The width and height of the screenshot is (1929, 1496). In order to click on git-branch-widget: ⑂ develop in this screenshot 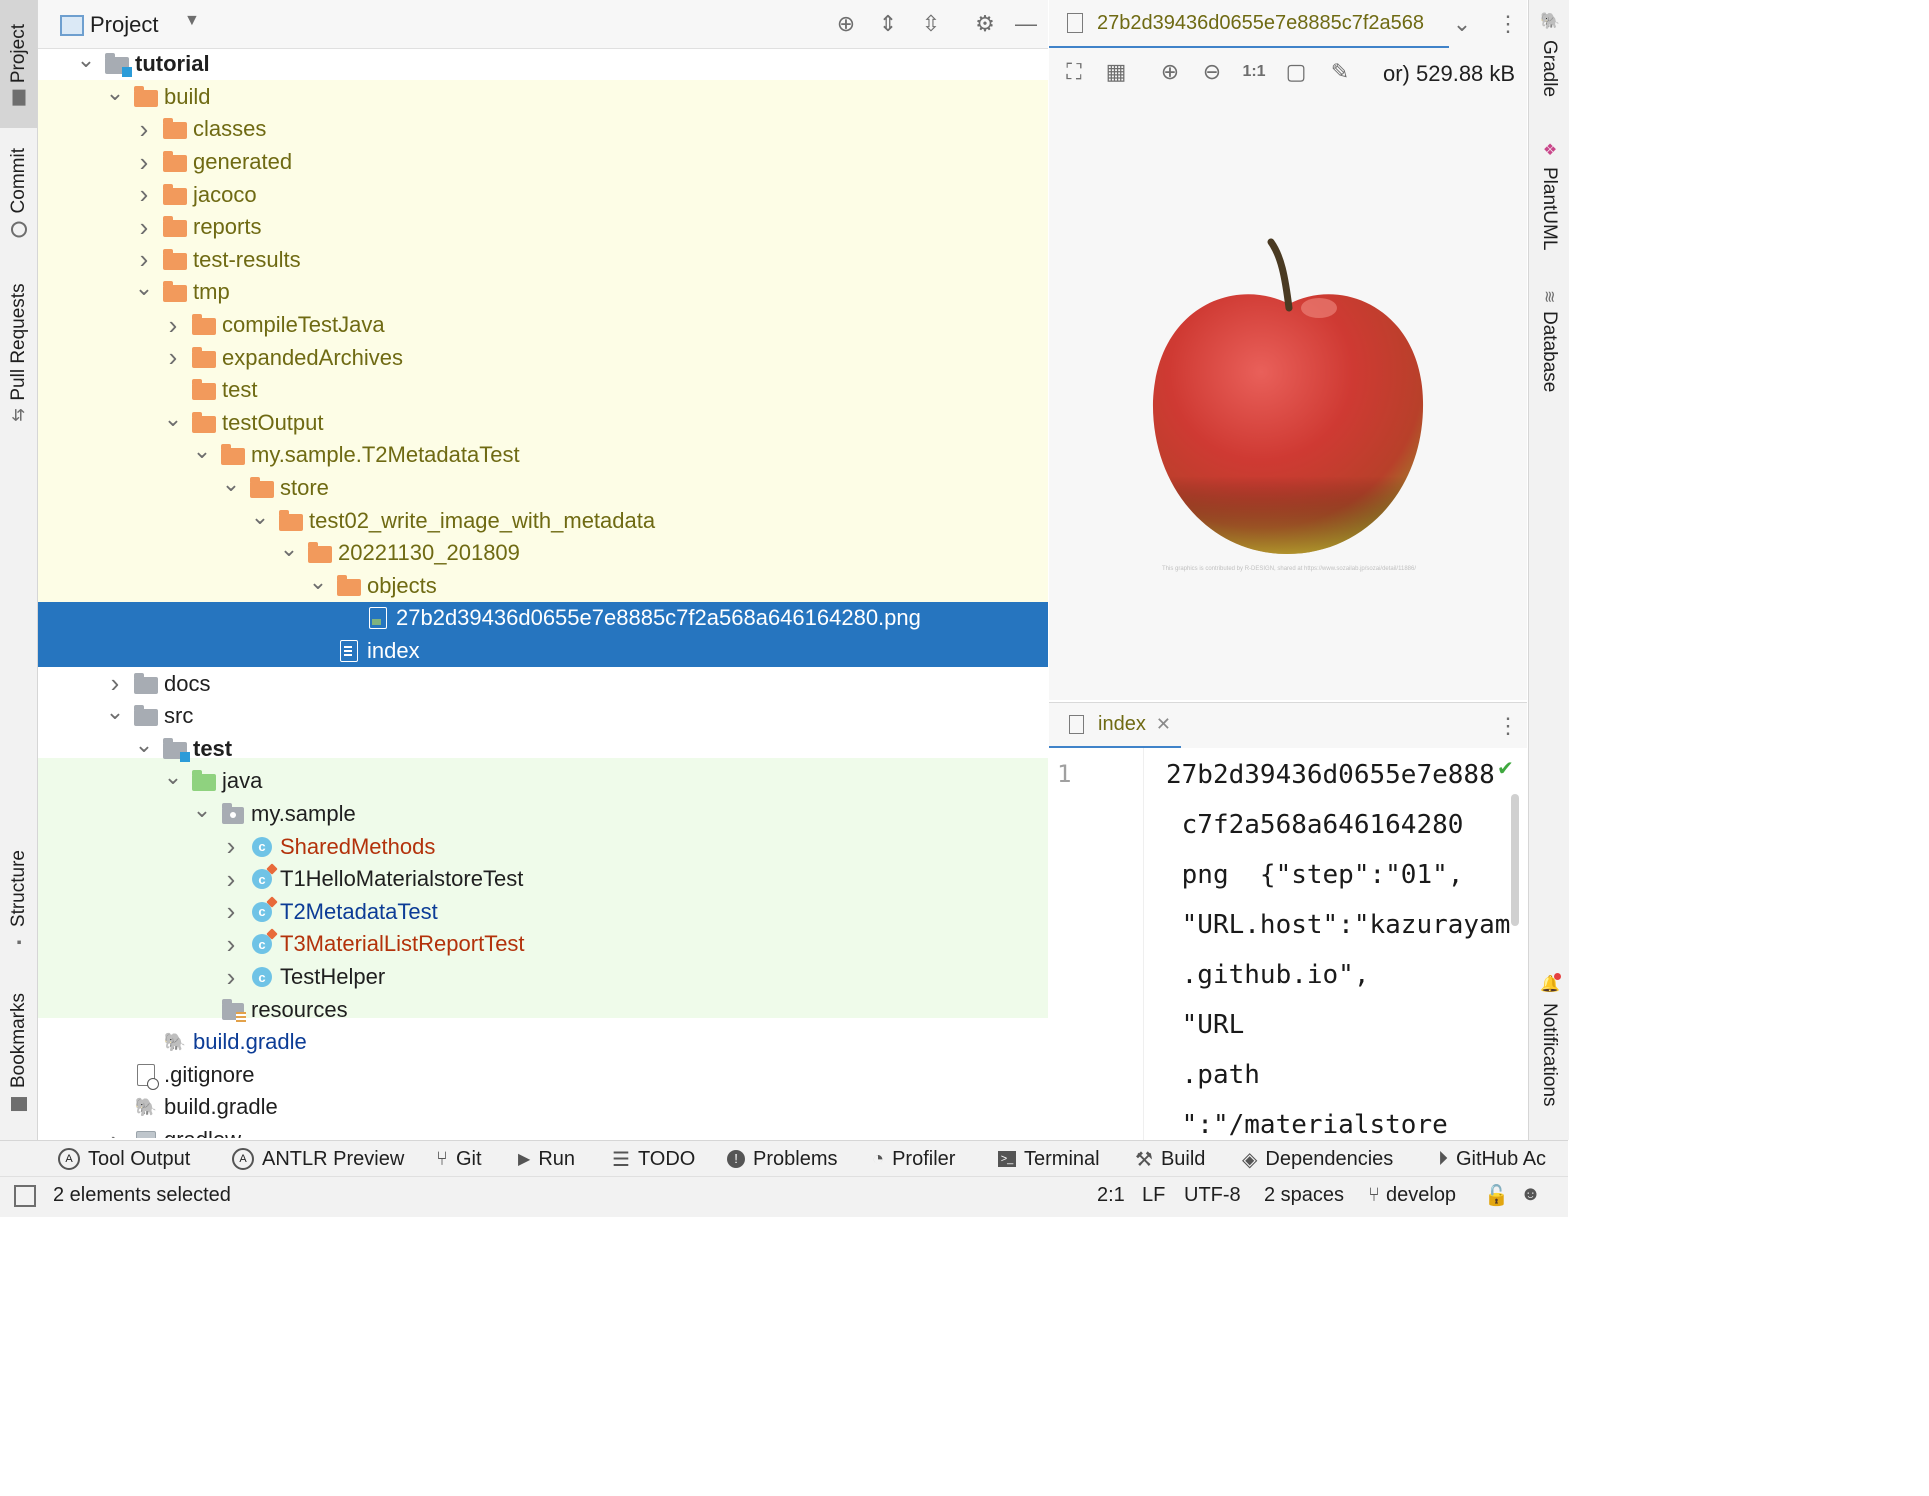, I will do `click(1412, 1195)`.